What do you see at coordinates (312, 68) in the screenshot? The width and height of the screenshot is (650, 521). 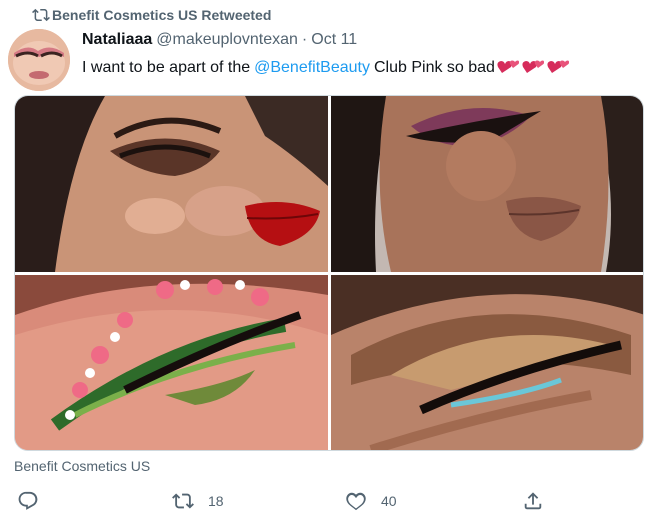 I see `mention-link: @BenefitBeauty` at bounding box center [312, 68].